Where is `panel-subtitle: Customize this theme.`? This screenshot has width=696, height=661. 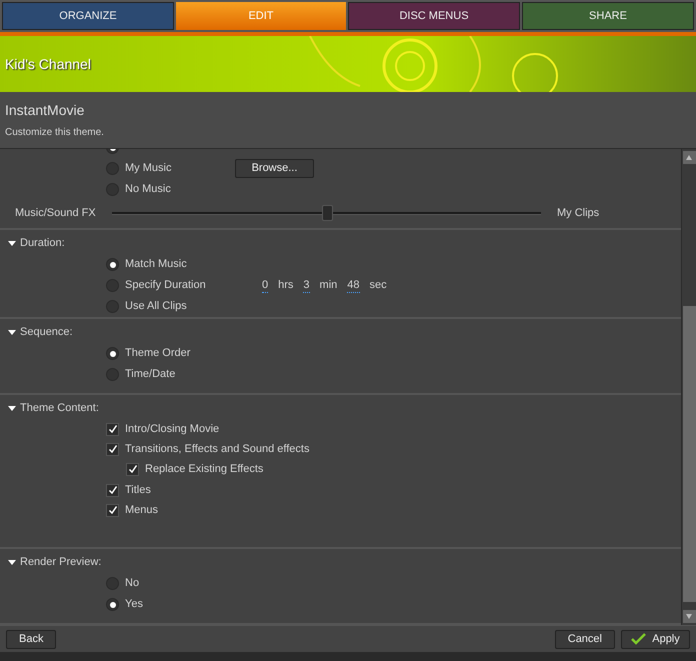
panel-subtitle: Customize this theme. is located at coordinates (55, 133).